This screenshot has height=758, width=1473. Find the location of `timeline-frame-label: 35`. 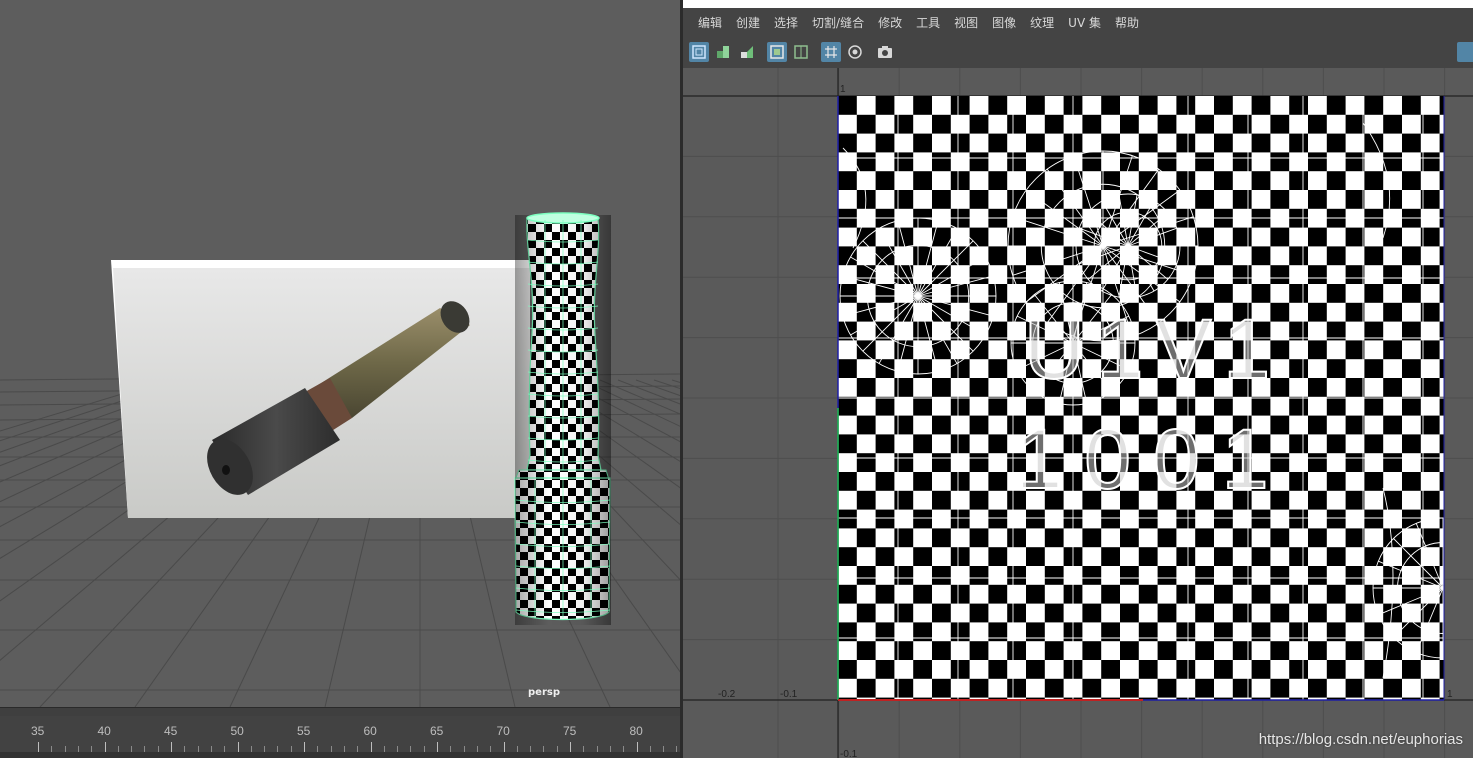

timeline-frame-label: 35 is located at coordinates (38, 731).